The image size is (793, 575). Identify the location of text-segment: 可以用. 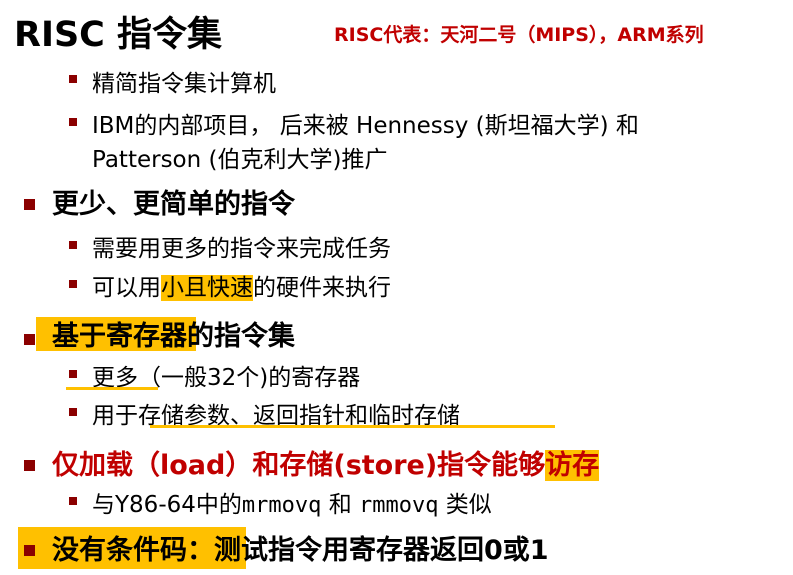
(126, 288).